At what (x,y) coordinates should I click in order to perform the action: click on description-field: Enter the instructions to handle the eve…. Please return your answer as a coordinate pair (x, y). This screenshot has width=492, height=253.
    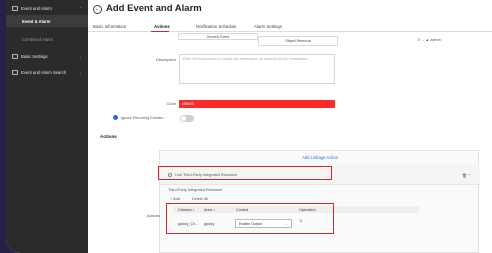
    Looking at the image, I should click on (257, 69).